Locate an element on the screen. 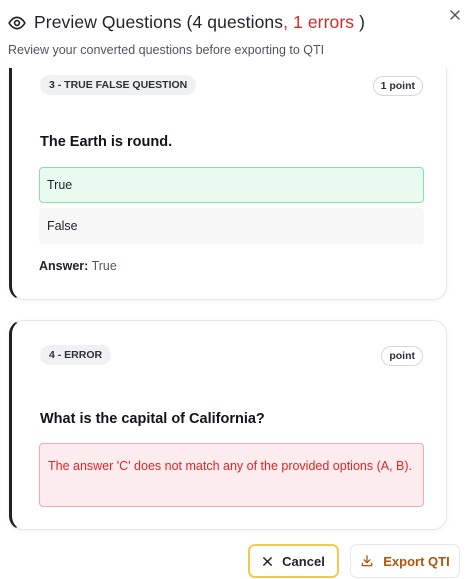 The image size is (467, 579). answer-value: True is located at coordinates (104, 266).